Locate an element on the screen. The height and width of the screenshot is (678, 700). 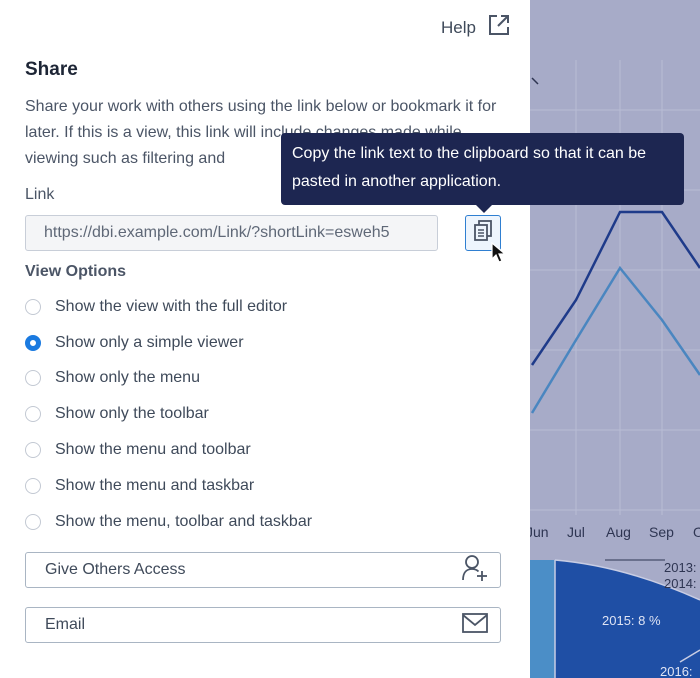
link-label: Link is located at coordinates (40, 194).